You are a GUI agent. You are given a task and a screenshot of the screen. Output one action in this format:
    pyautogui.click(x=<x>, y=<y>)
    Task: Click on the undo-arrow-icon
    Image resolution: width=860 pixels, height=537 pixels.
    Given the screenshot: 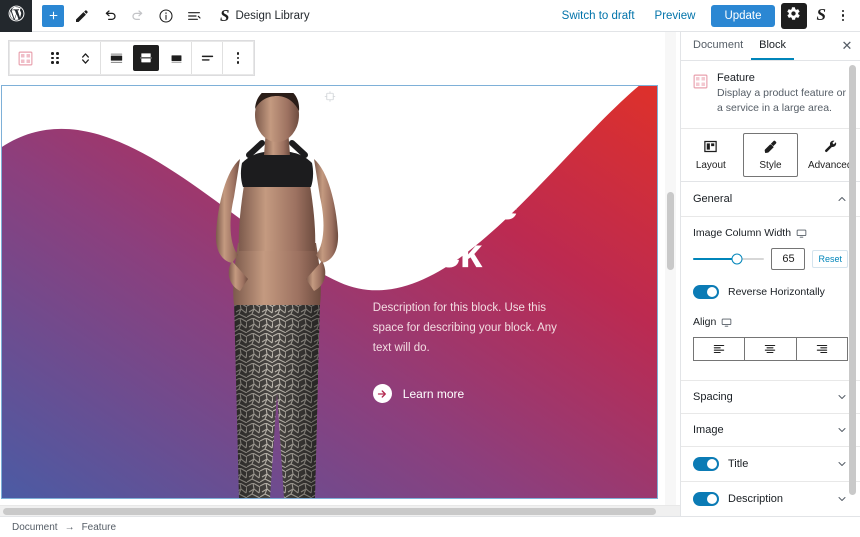 What is the action you would take?
    pyautogui.click(x=110, y=16)
    